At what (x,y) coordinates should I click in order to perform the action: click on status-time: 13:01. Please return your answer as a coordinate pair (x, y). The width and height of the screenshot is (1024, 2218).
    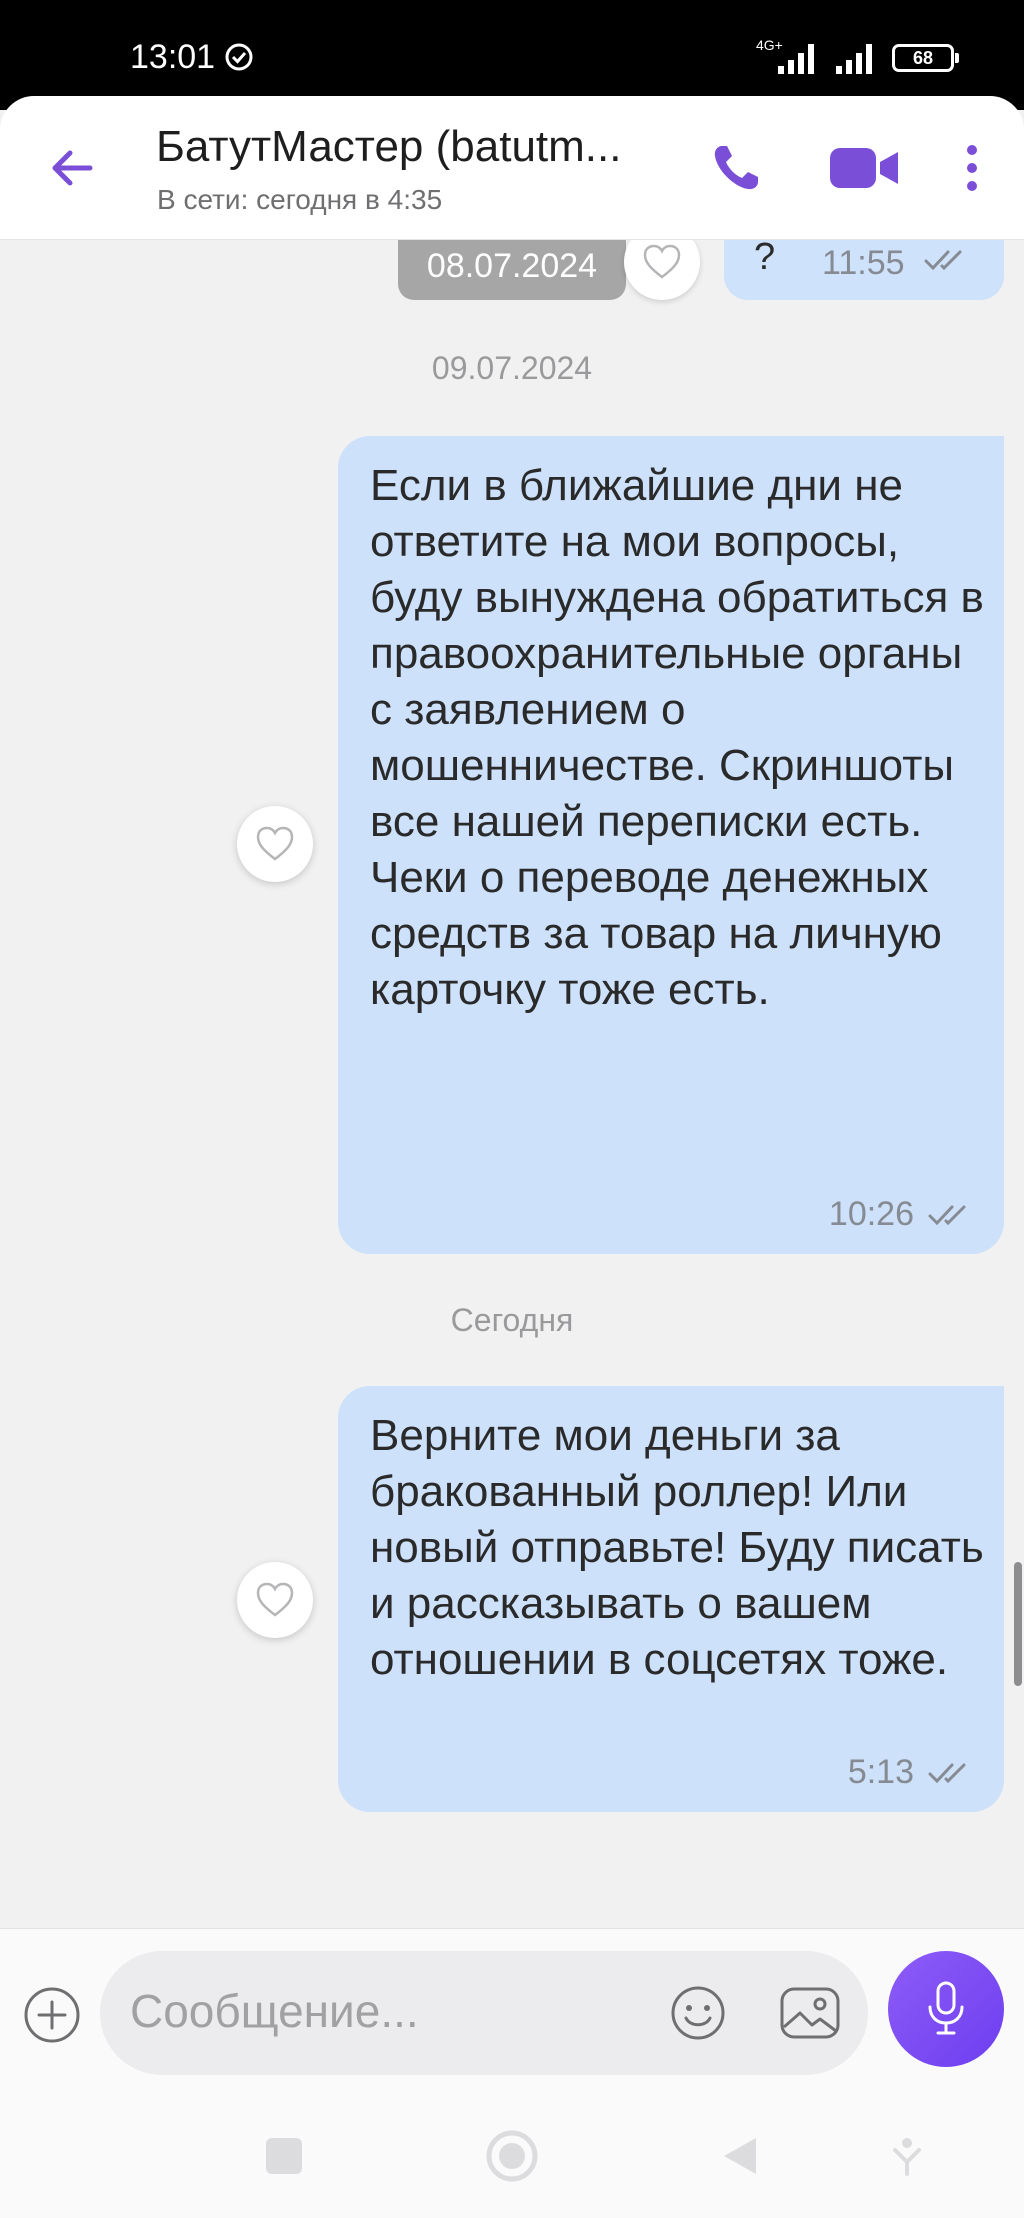
    Looking at the image, I should click on (173, 57).